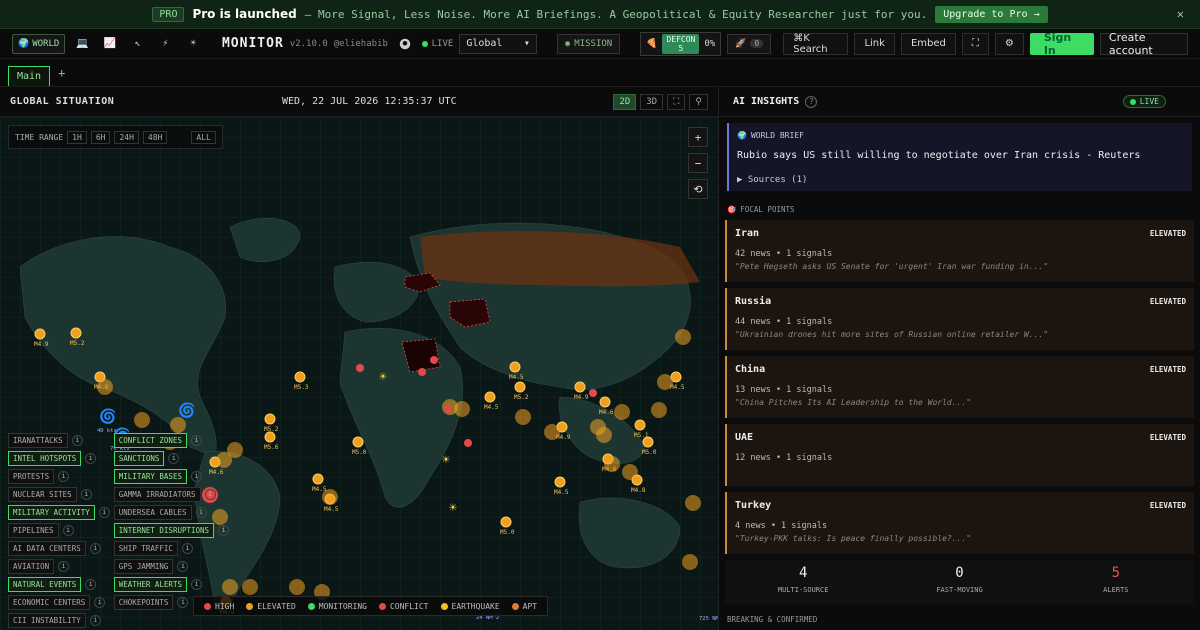  Describe the element at coordinates (698, 163) in the screenshot. I see `zoom-out-button: −` at that location.